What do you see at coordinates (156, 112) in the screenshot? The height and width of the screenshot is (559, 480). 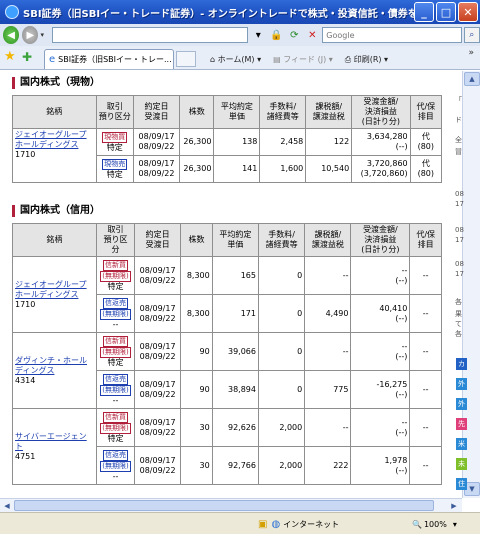 I see `column-header: 約定日 受渡日` at bounding box center [156, 112].